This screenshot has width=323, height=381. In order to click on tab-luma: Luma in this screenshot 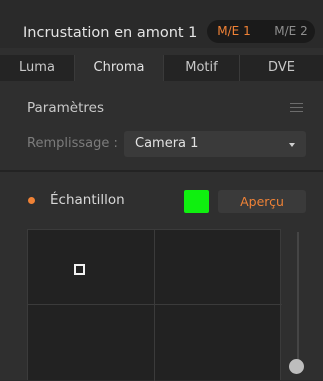, I will do `click(37, 68)`.